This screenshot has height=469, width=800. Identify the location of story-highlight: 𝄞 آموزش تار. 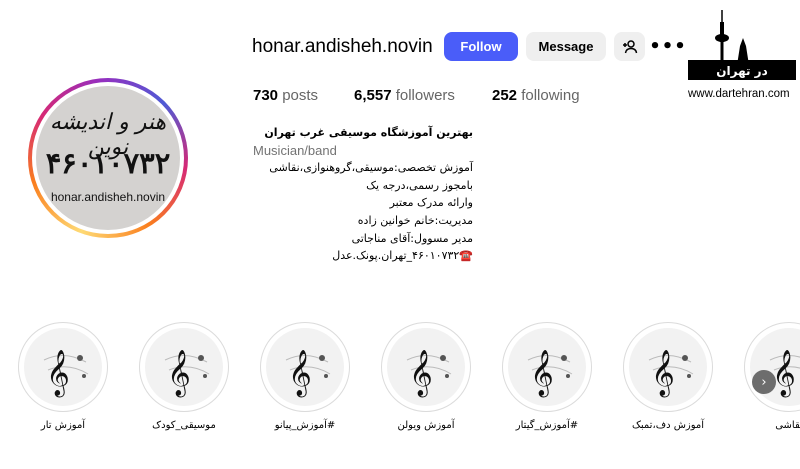
(63, 376).